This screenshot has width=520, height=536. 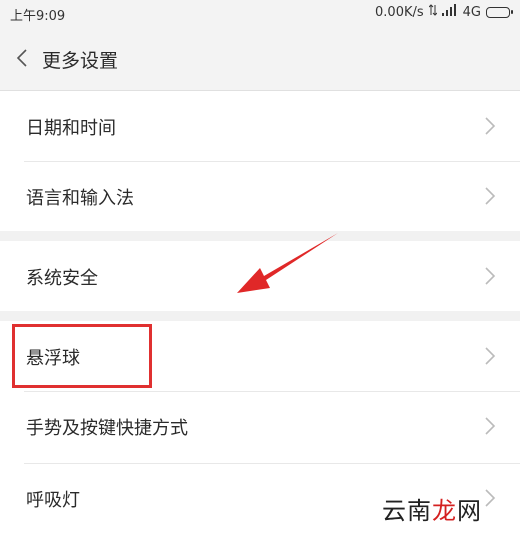 What do you see at coordinates (432, 12) in the screenshot?
I see `data-arrows-icon` at bounding box center [432, 12].